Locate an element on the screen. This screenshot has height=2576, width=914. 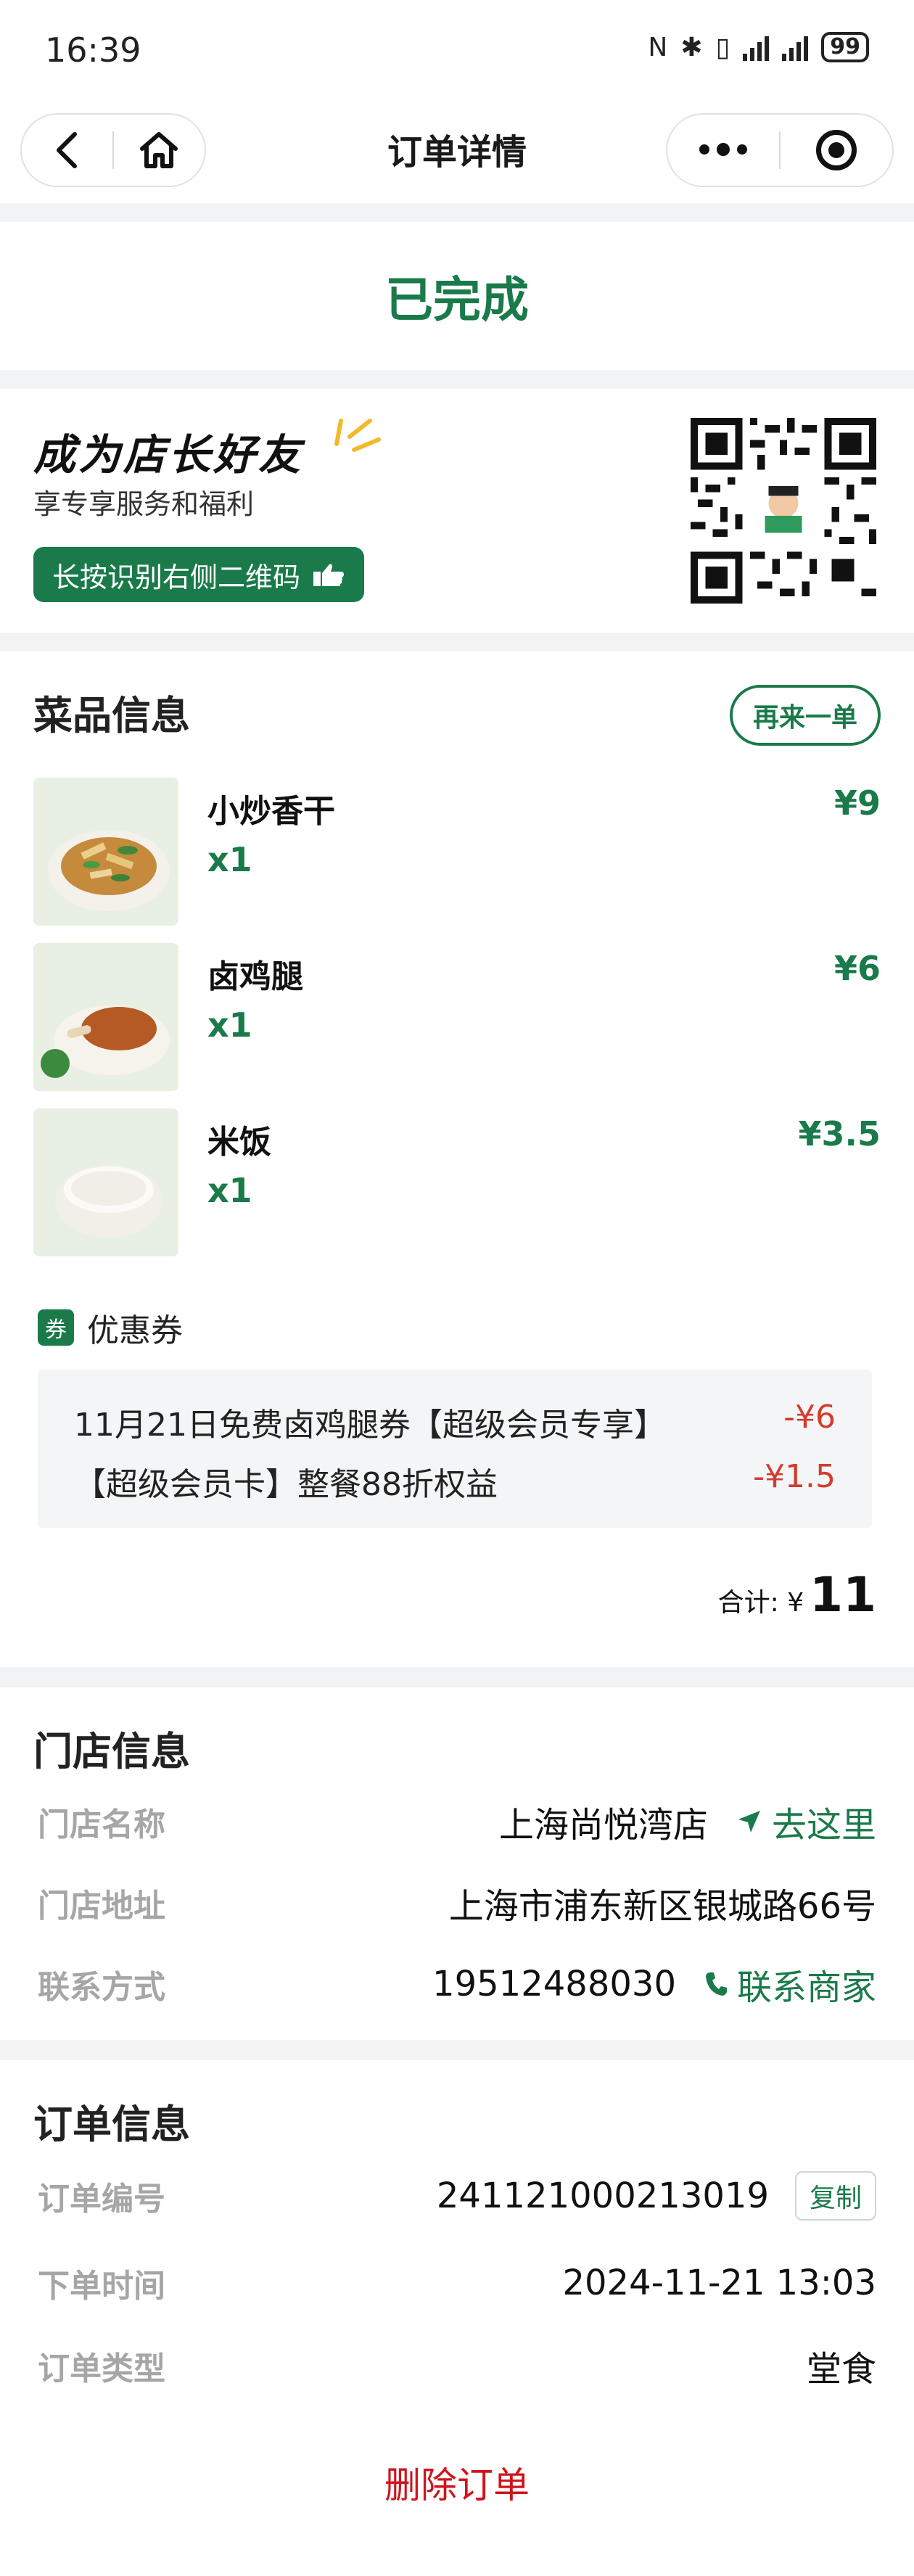
record-target-icon is located at coordinates (836, 150).